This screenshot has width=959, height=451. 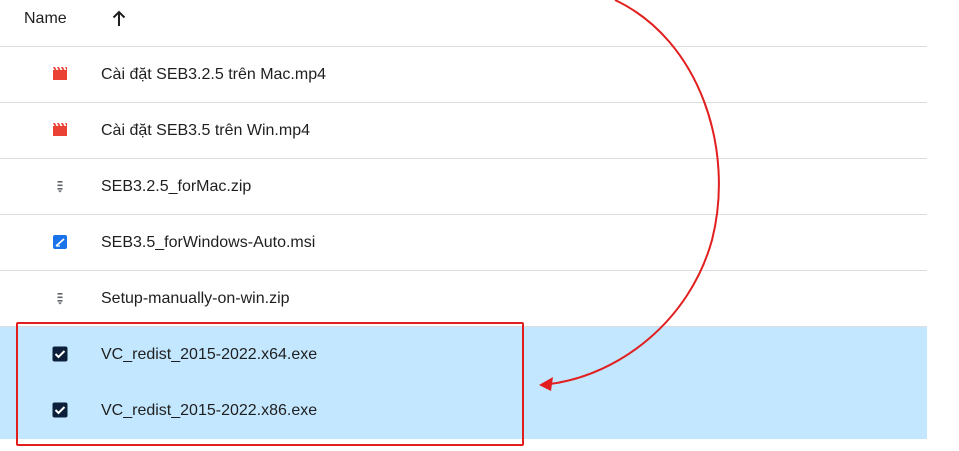 I want to click on file-name: Cài đặt SEB3.2.5 trên Mac.mp4, so click(x=213, y=74).